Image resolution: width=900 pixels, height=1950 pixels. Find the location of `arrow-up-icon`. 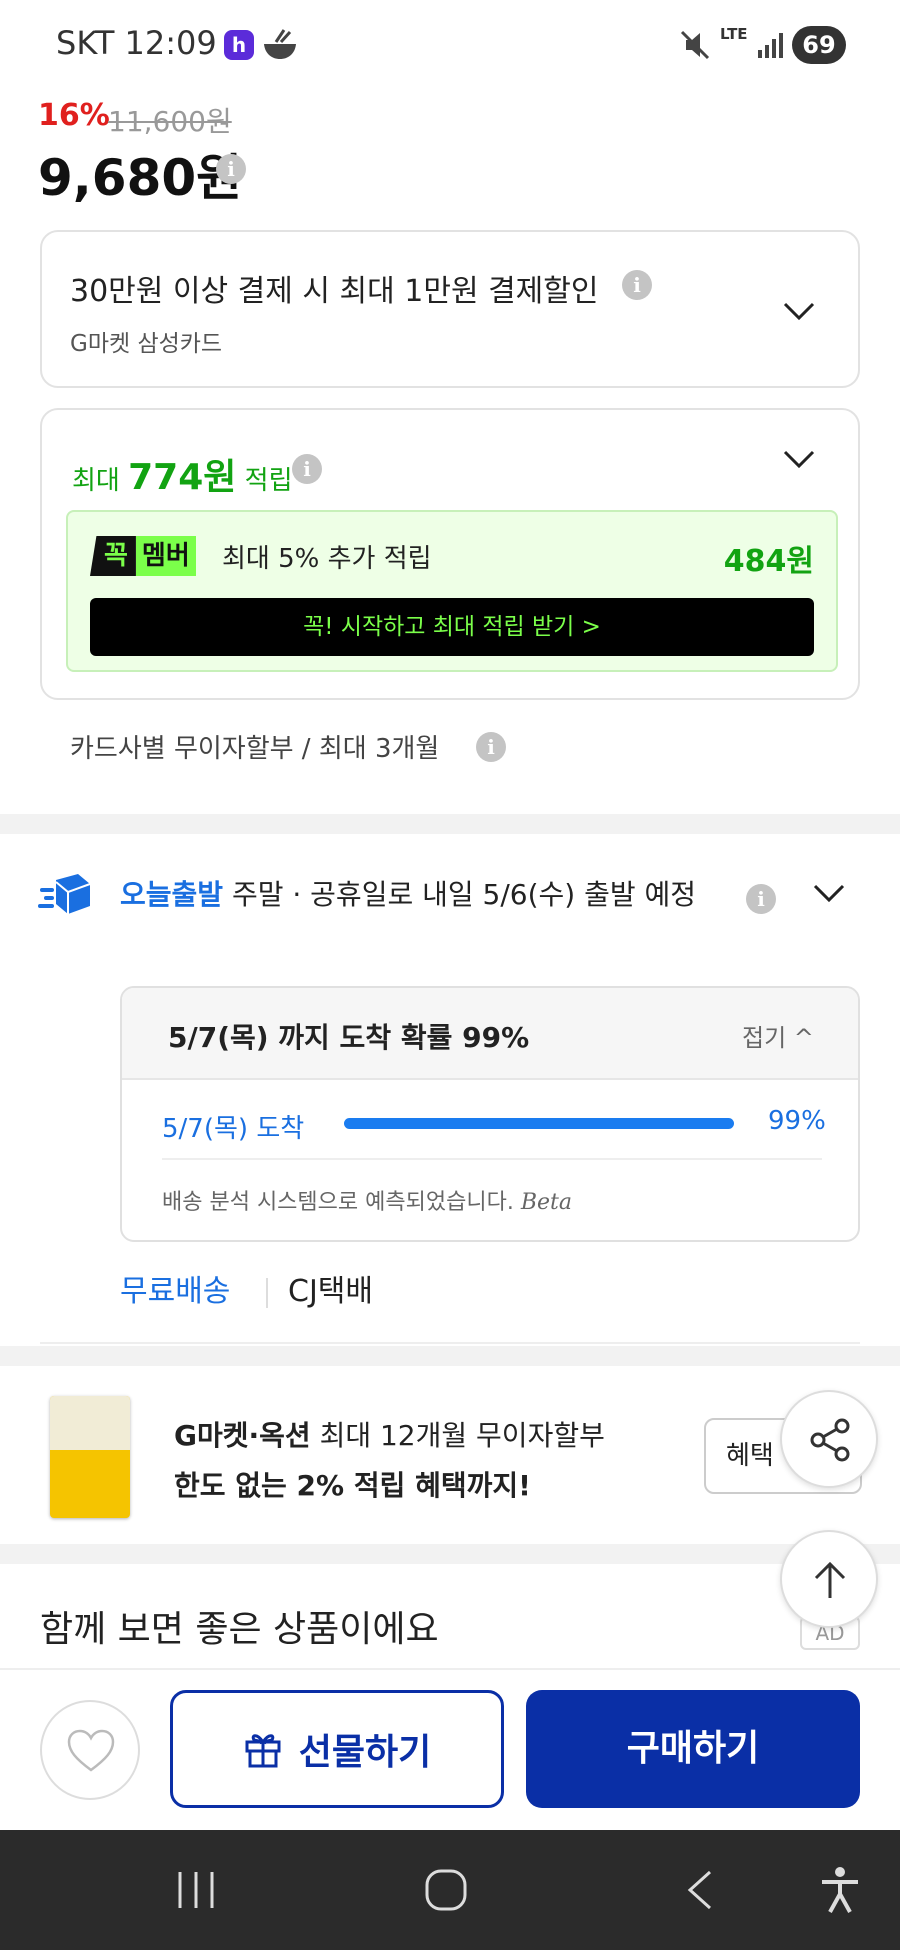

arrow-up-icon is located at coordinates (830, 1579).